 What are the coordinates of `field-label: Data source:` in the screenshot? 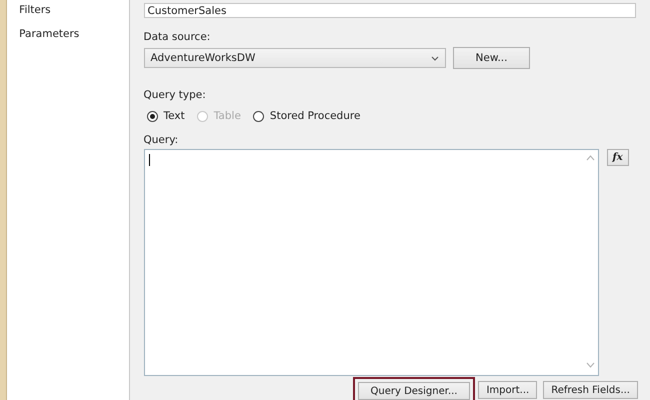 It's located at (178, 37).